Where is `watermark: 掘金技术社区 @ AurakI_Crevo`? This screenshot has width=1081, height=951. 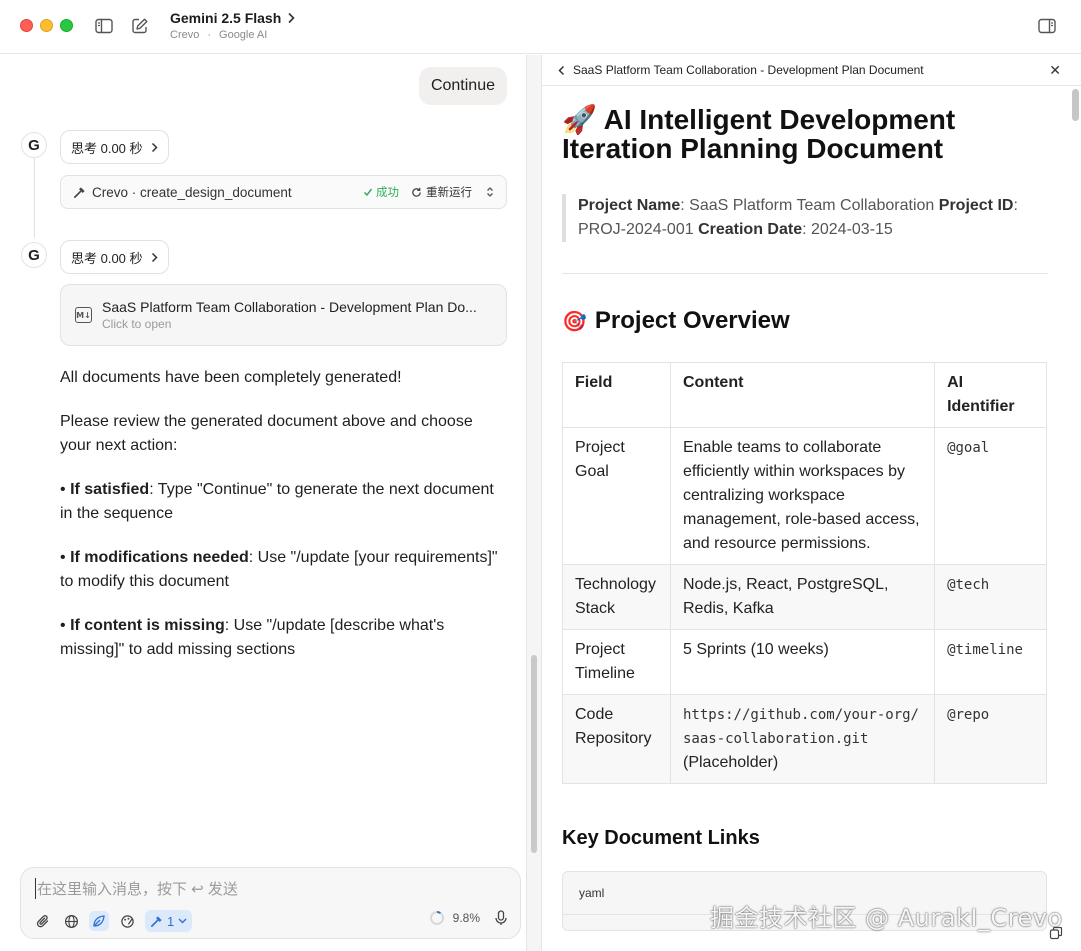 watermark: 掘金技术社区 @ AurakI_Crevo is located at coordinates (886, 918).